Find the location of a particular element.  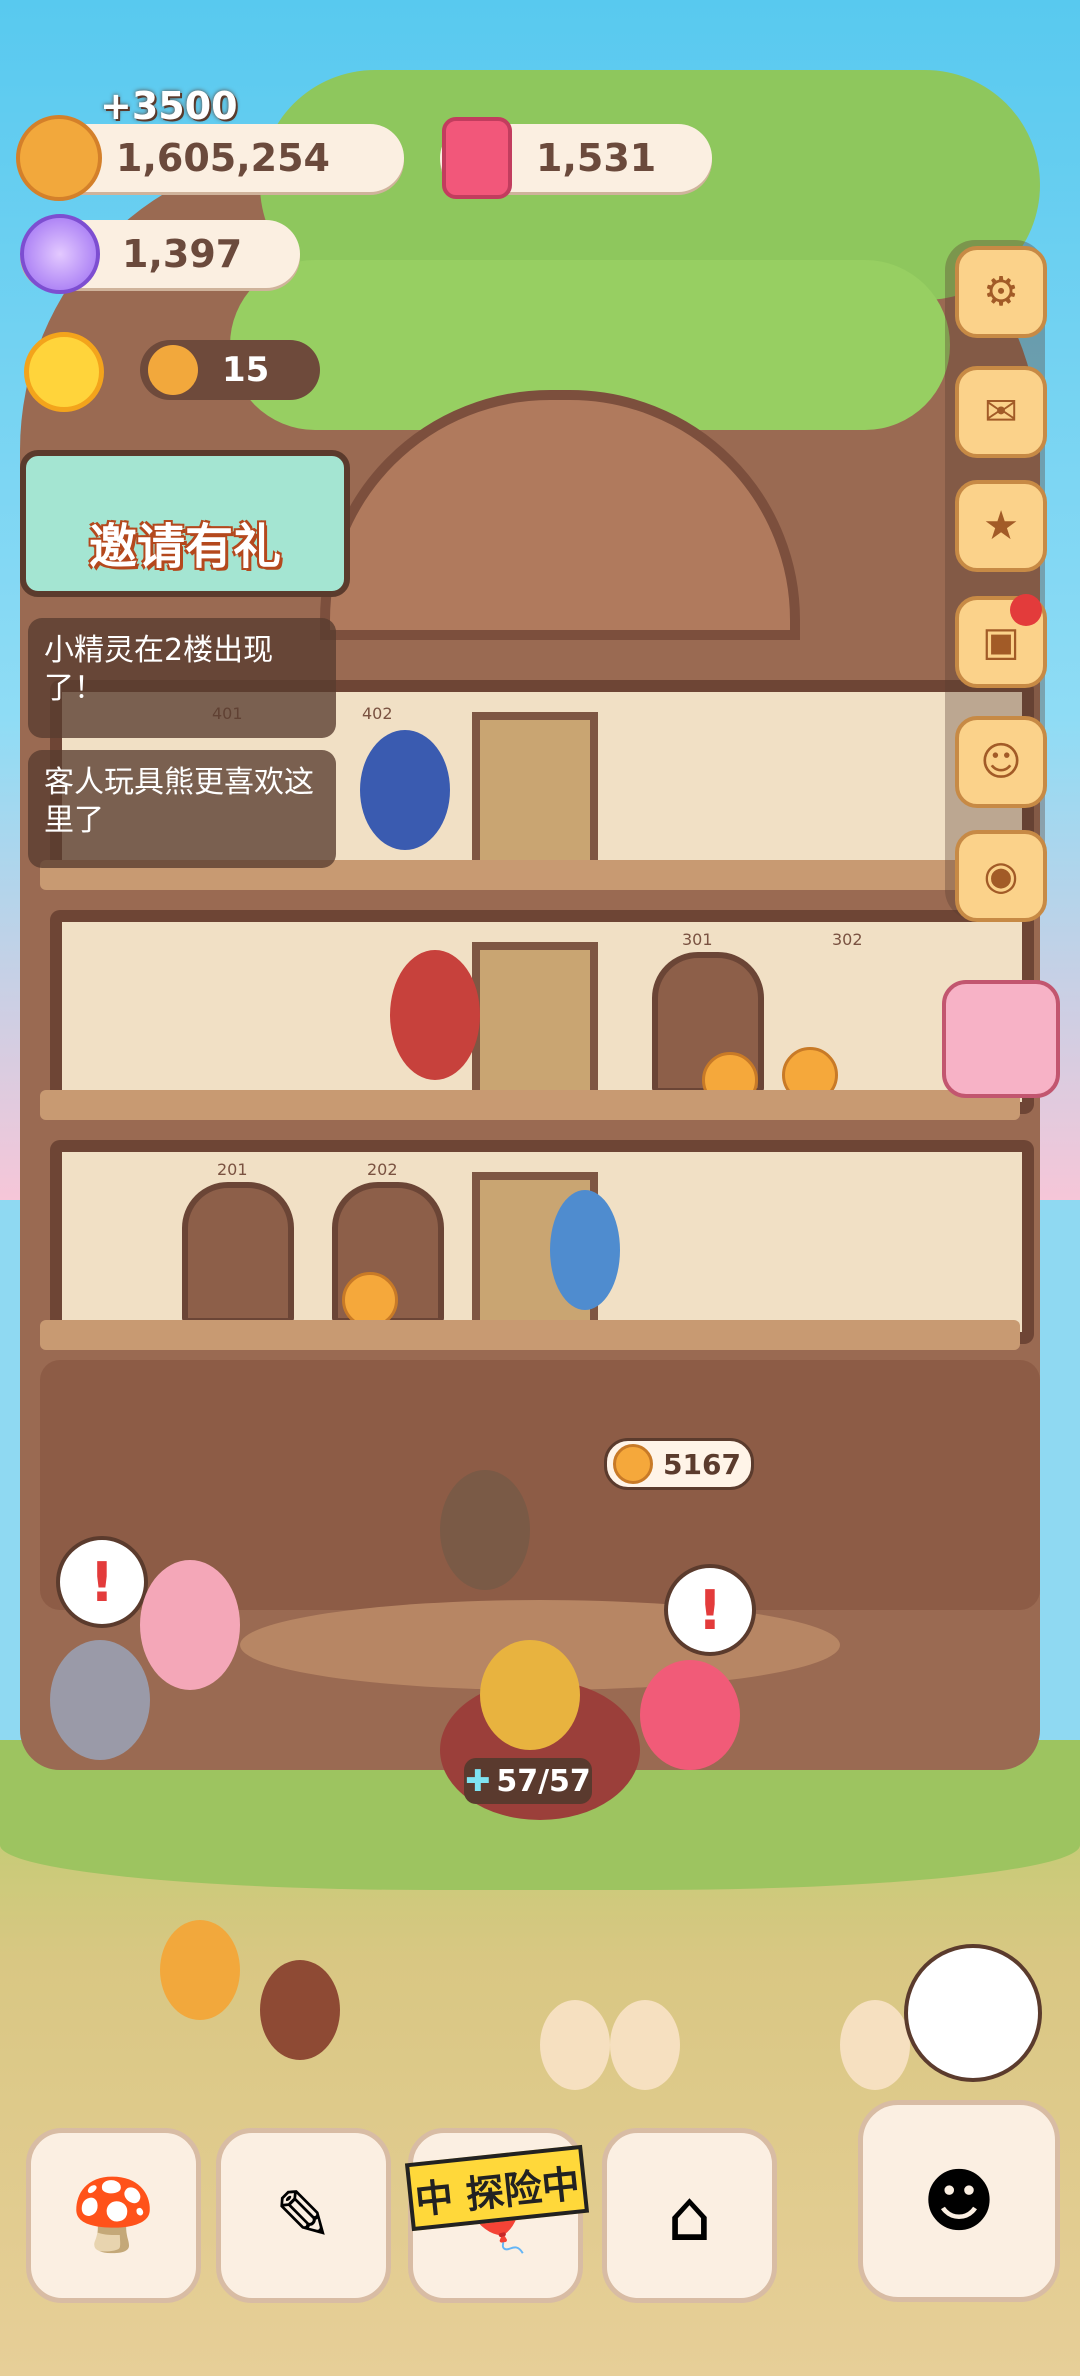

coin-icon is located at coordinates (633, 1464).